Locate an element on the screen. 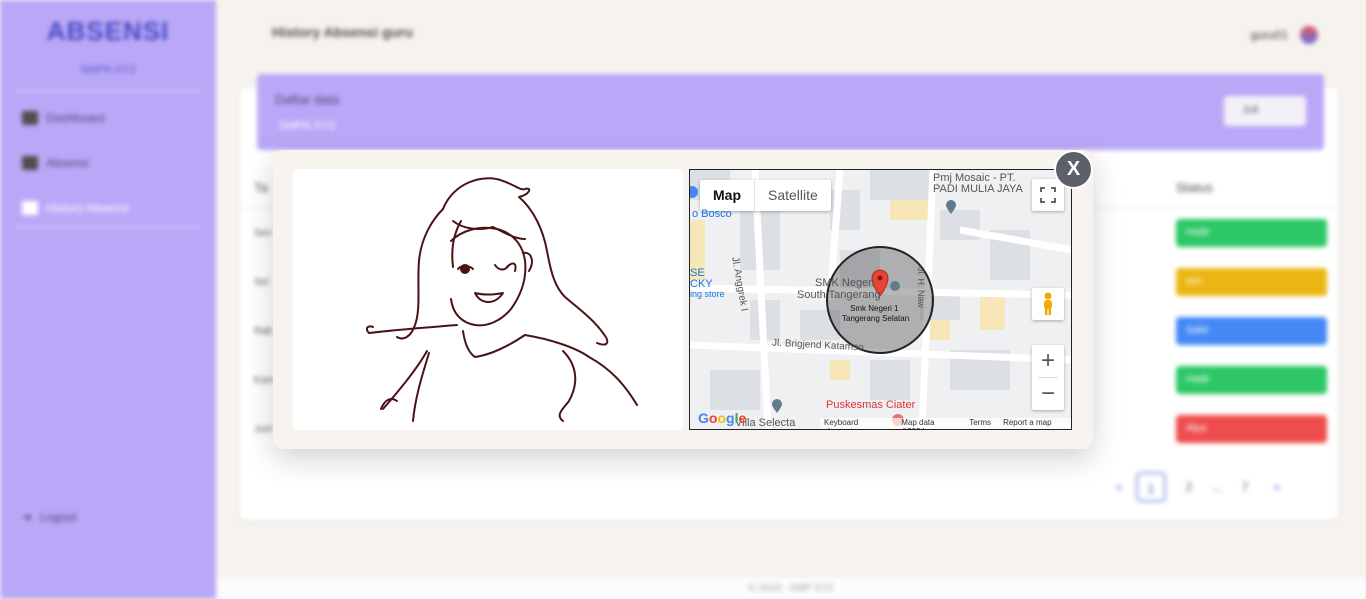 Image resolution: width=1366 pixels, height=599 pixels. zoom-in-button: + is located at coordinates (1048, 361).